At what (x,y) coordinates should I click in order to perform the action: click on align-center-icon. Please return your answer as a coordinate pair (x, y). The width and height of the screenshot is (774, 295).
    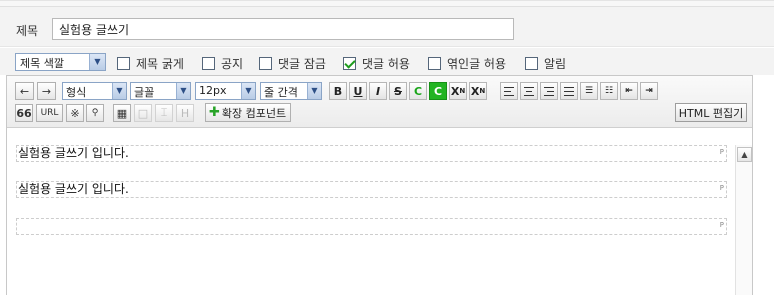
    Looking at the image, I should click on (529, 91).